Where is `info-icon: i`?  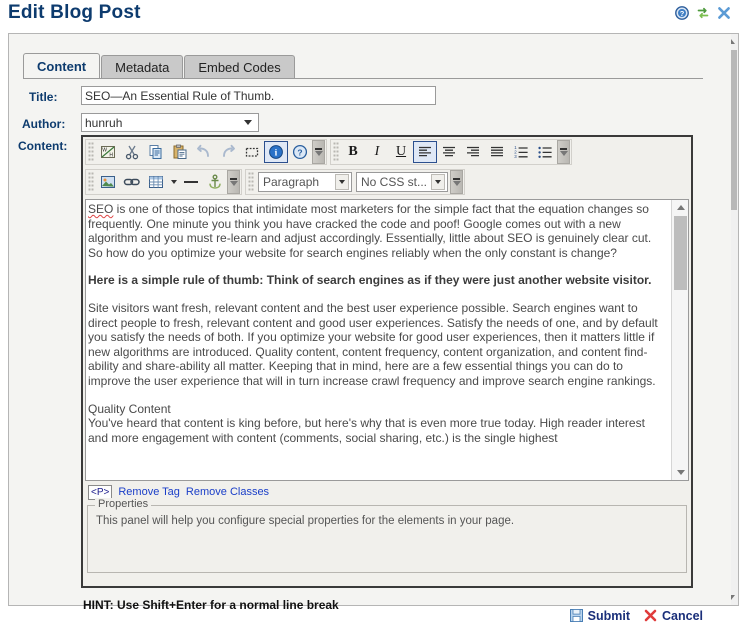 info-icon: i is located at coordinates (276, 152).